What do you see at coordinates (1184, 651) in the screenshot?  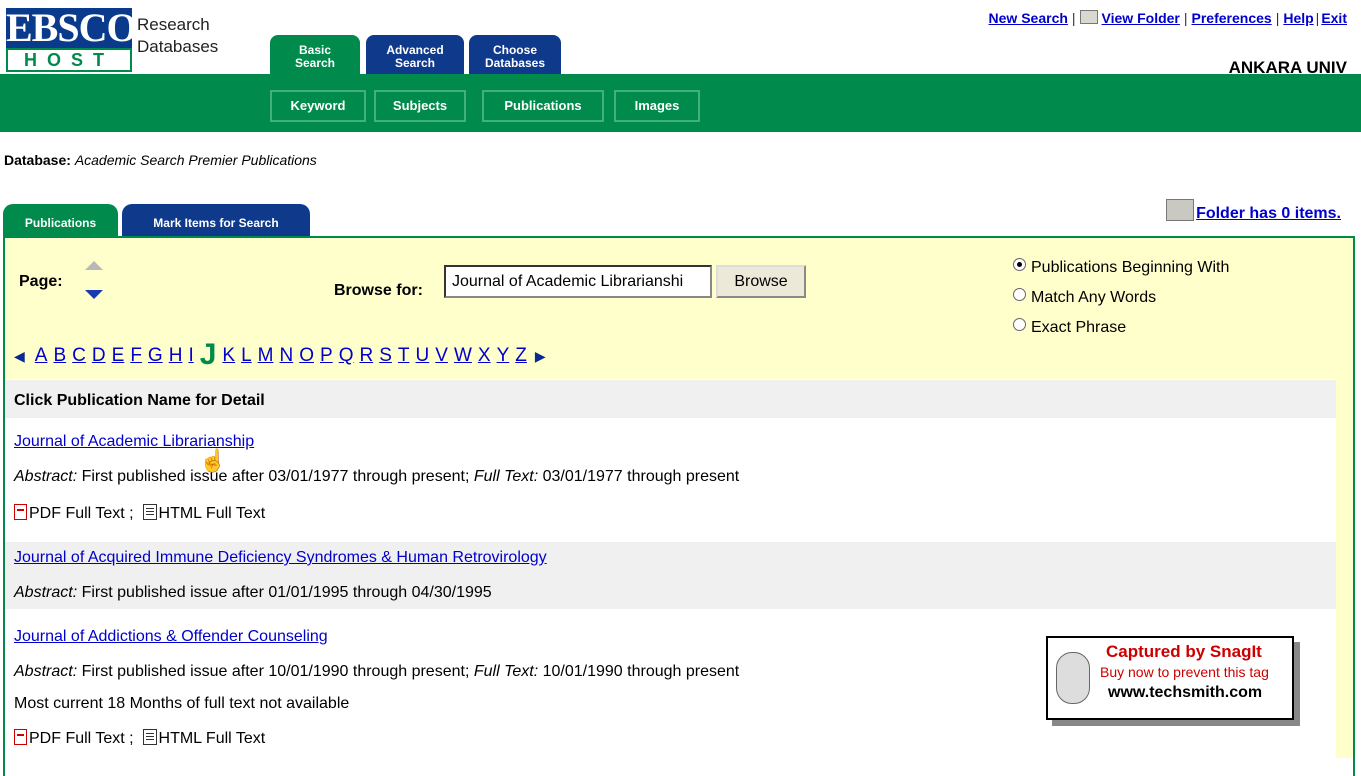 I see `snagit-line1: Captured by SnagIt` at bounding box center [1184, 651].